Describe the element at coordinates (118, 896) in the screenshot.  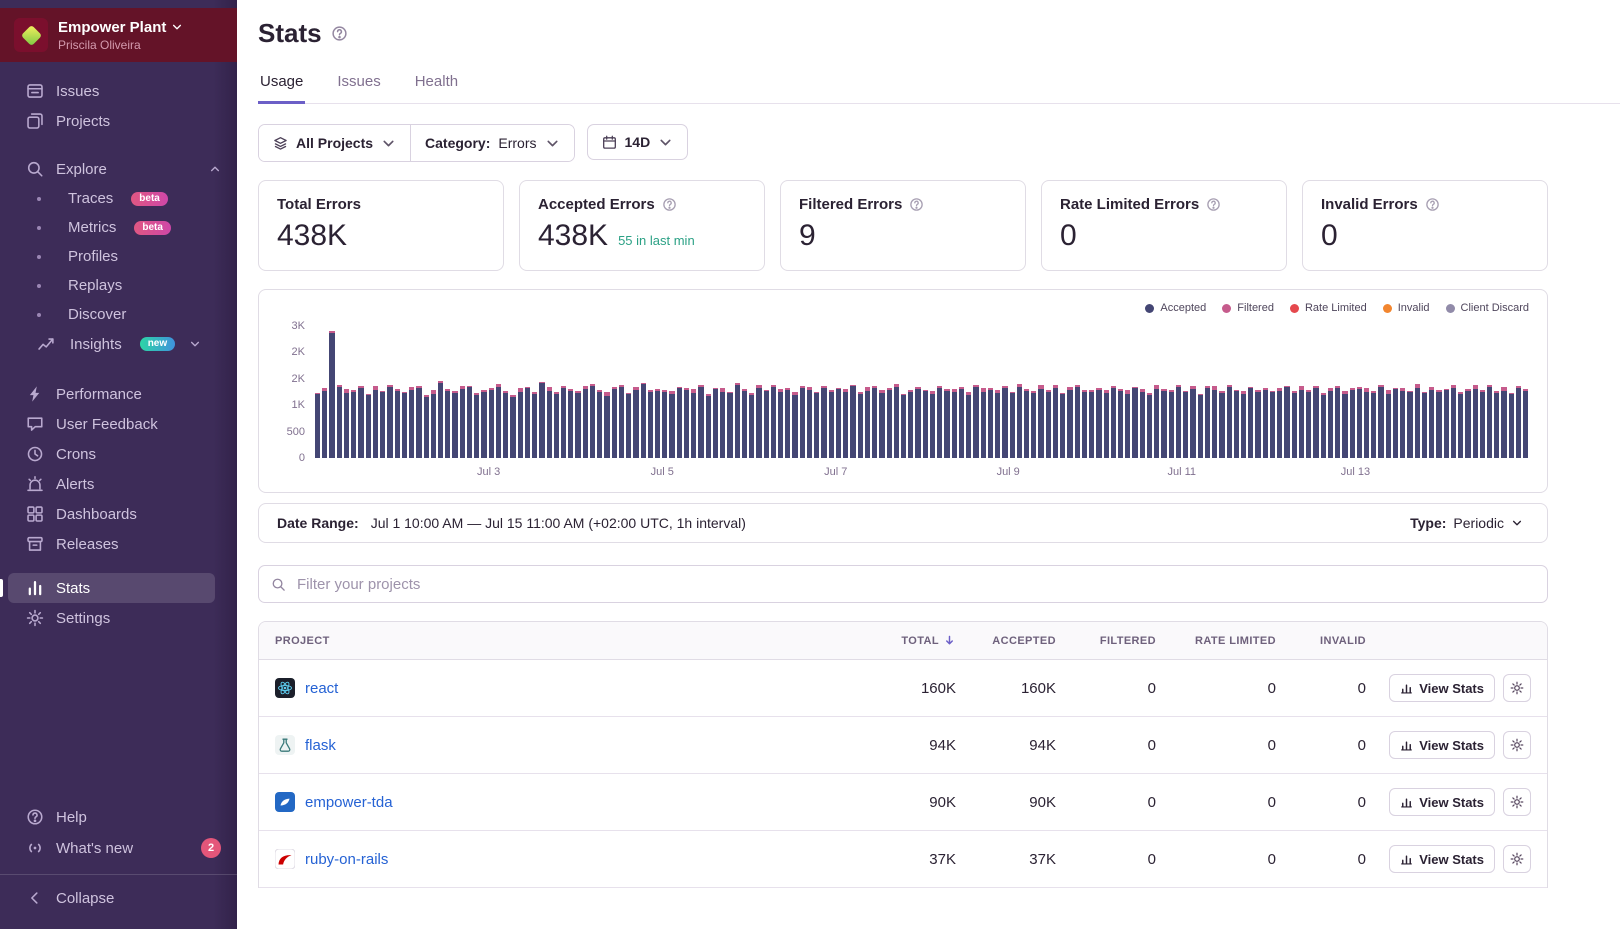
I see `sidebar-item-collapse: Collapse` at that location.